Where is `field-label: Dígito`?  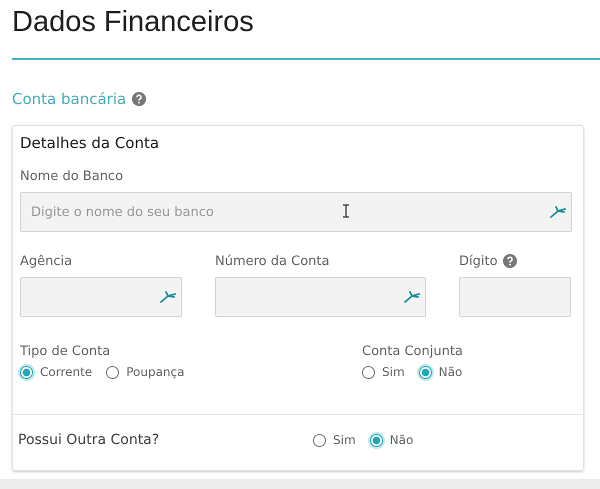 field-label: Dígito is located at coordinates (478, 261).